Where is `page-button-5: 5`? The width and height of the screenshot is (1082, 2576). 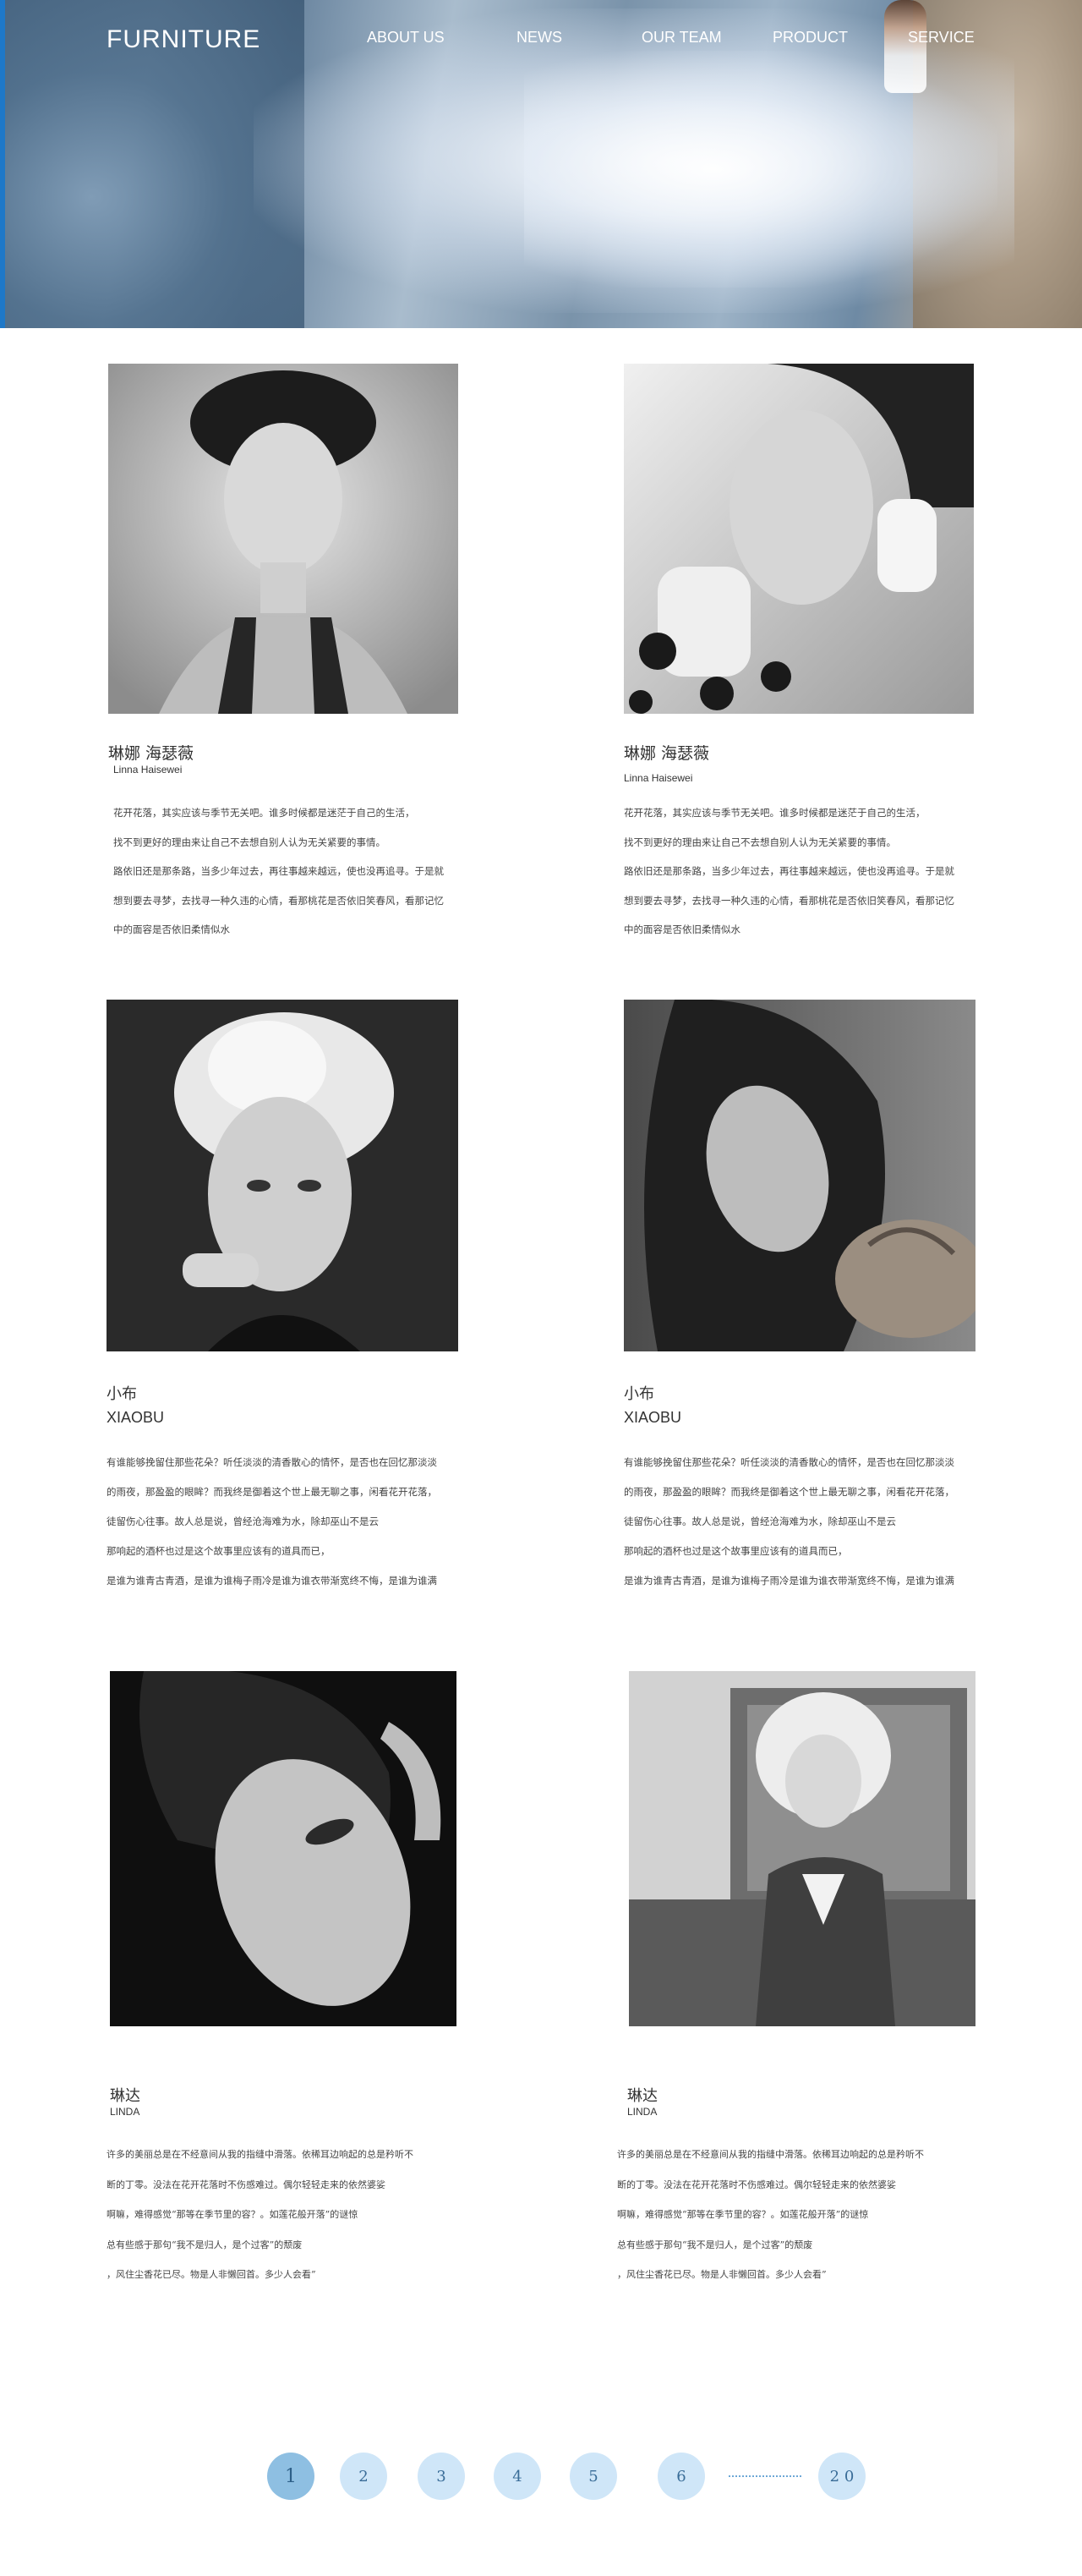 page-button-5: 5 is located at coordinates (594, 2476).